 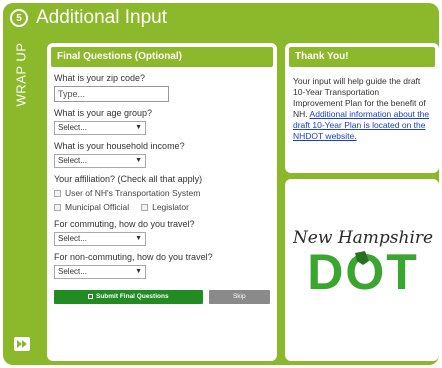 I want to click on side-section-text: WRAP UP, so click(x=21, y=74).